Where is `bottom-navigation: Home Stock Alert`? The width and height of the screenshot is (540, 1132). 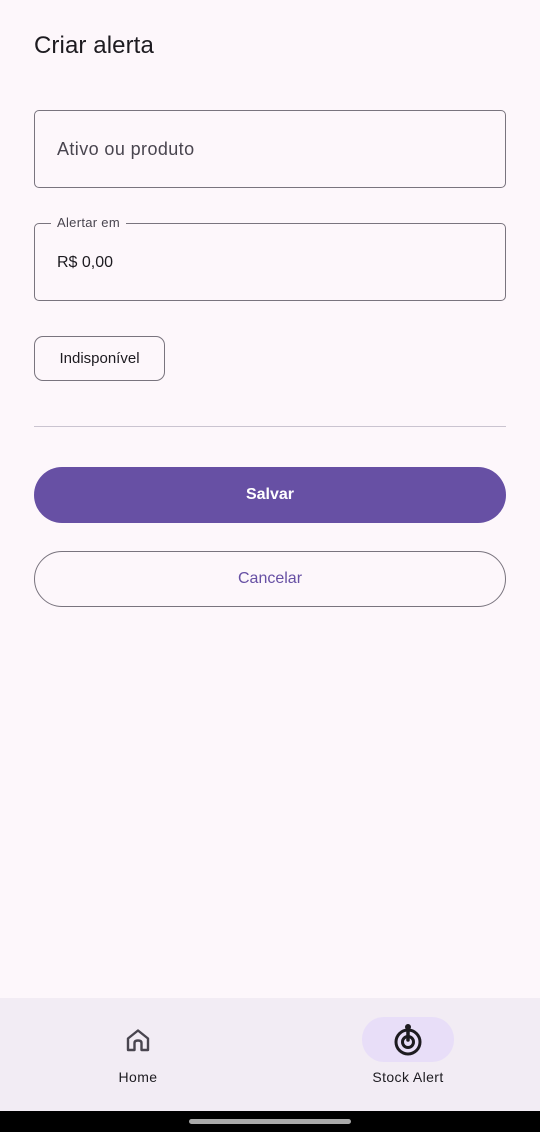
bottom-navigation: Home Stock Alert is located at coordinates (270, 1054).